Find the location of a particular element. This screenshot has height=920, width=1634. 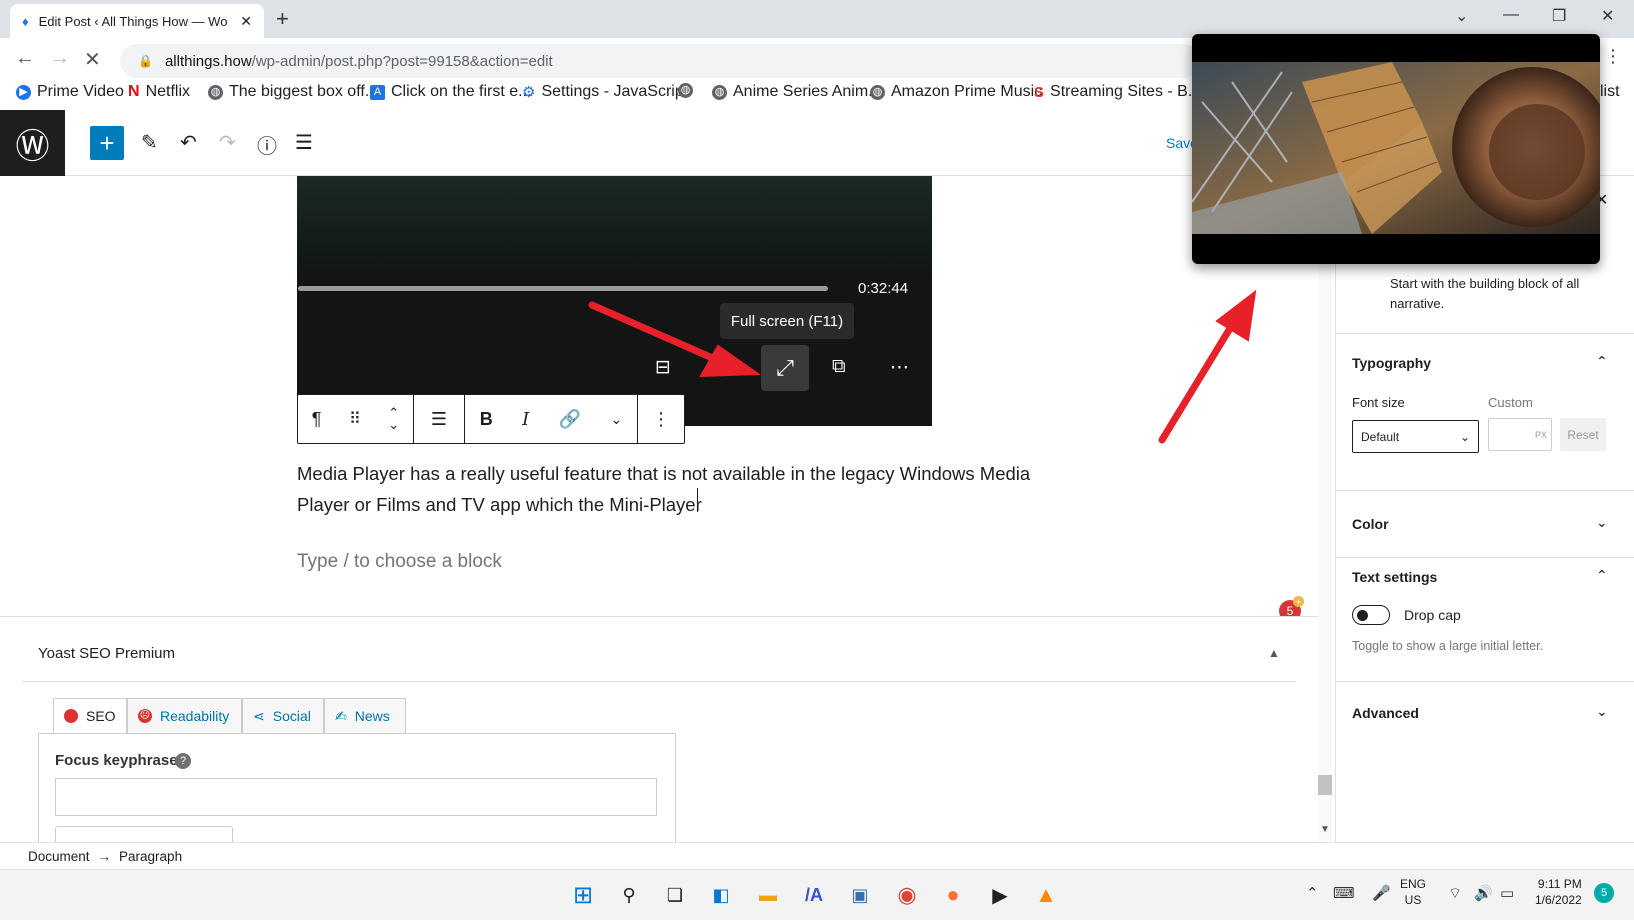

battery-icon: ▭ is located at coordinates (1507, 893).